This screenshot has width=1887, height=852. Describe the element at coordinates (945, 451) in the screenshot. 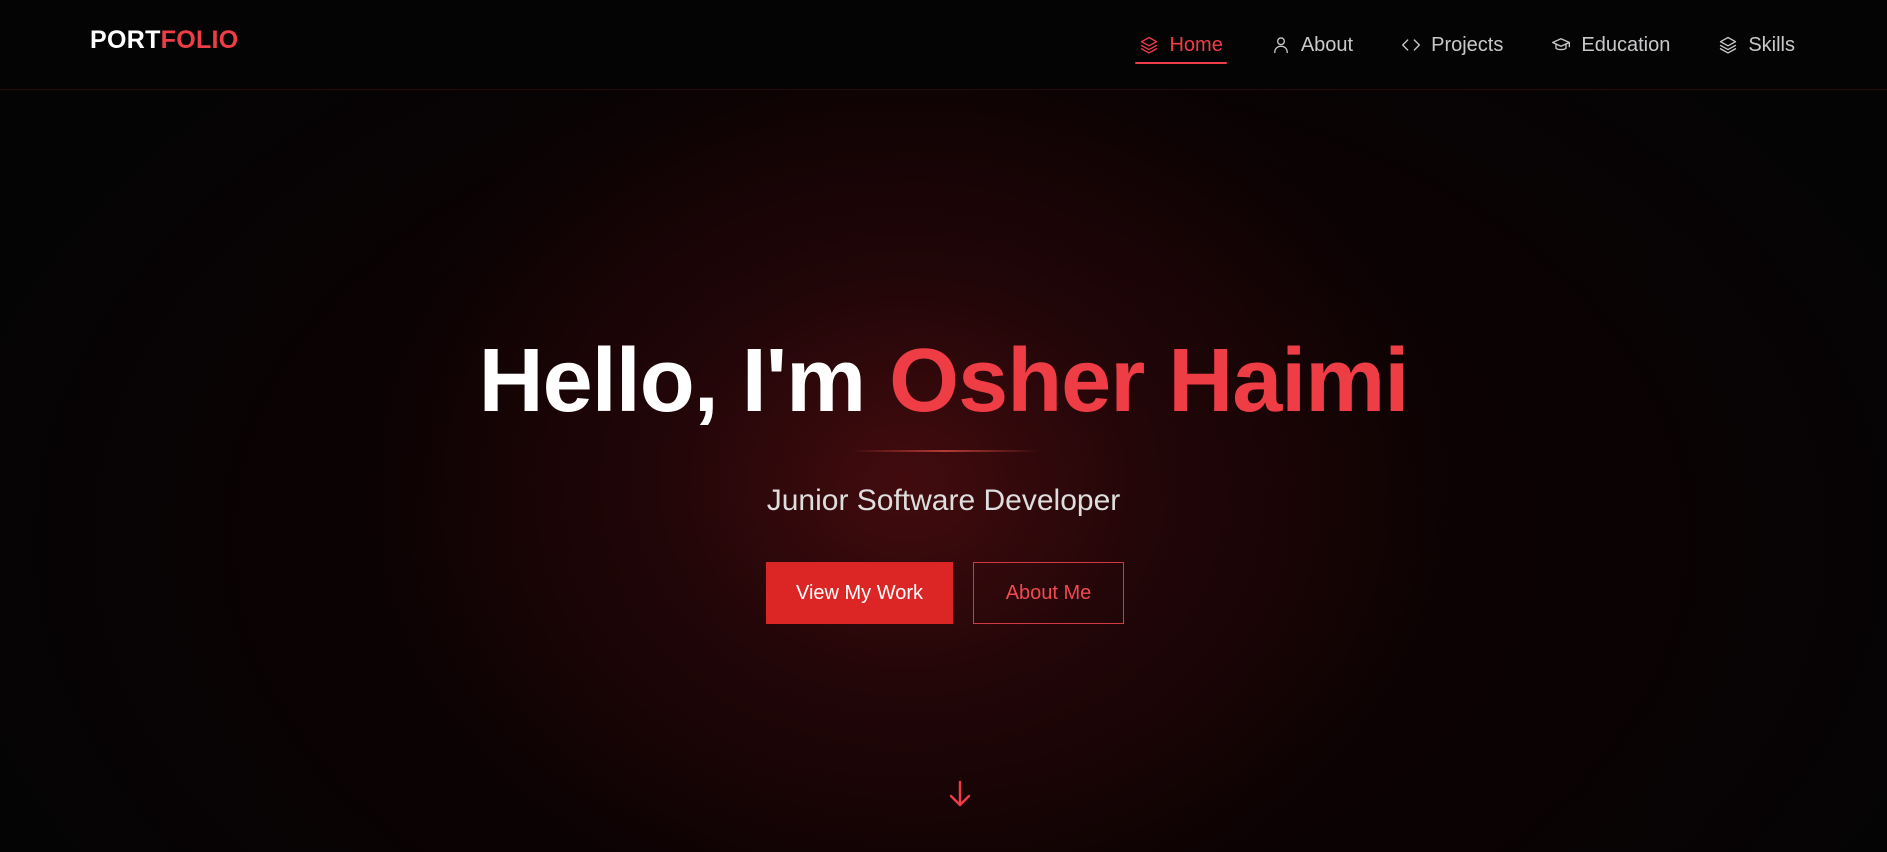

I see `hero-divider` at that location.